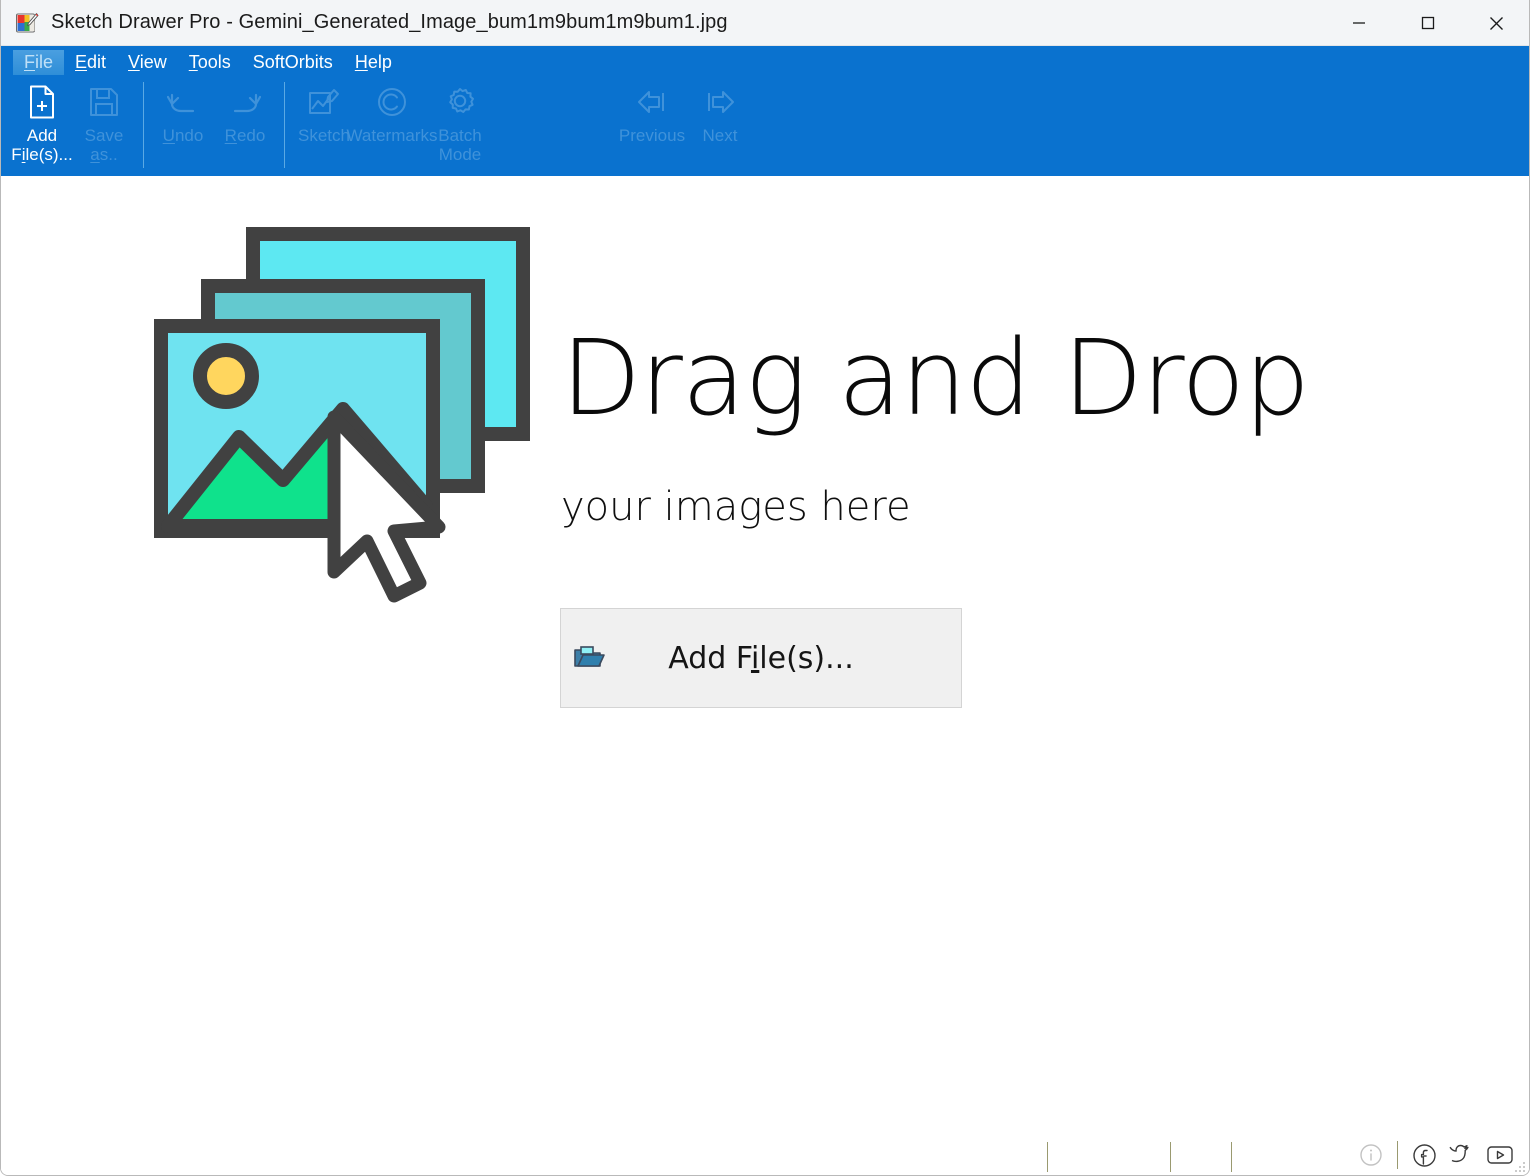  What do you see at coordinates (347, 409) in the screenshot?
I see `images-with-cursor-icon` at bounding box center [347, 409].